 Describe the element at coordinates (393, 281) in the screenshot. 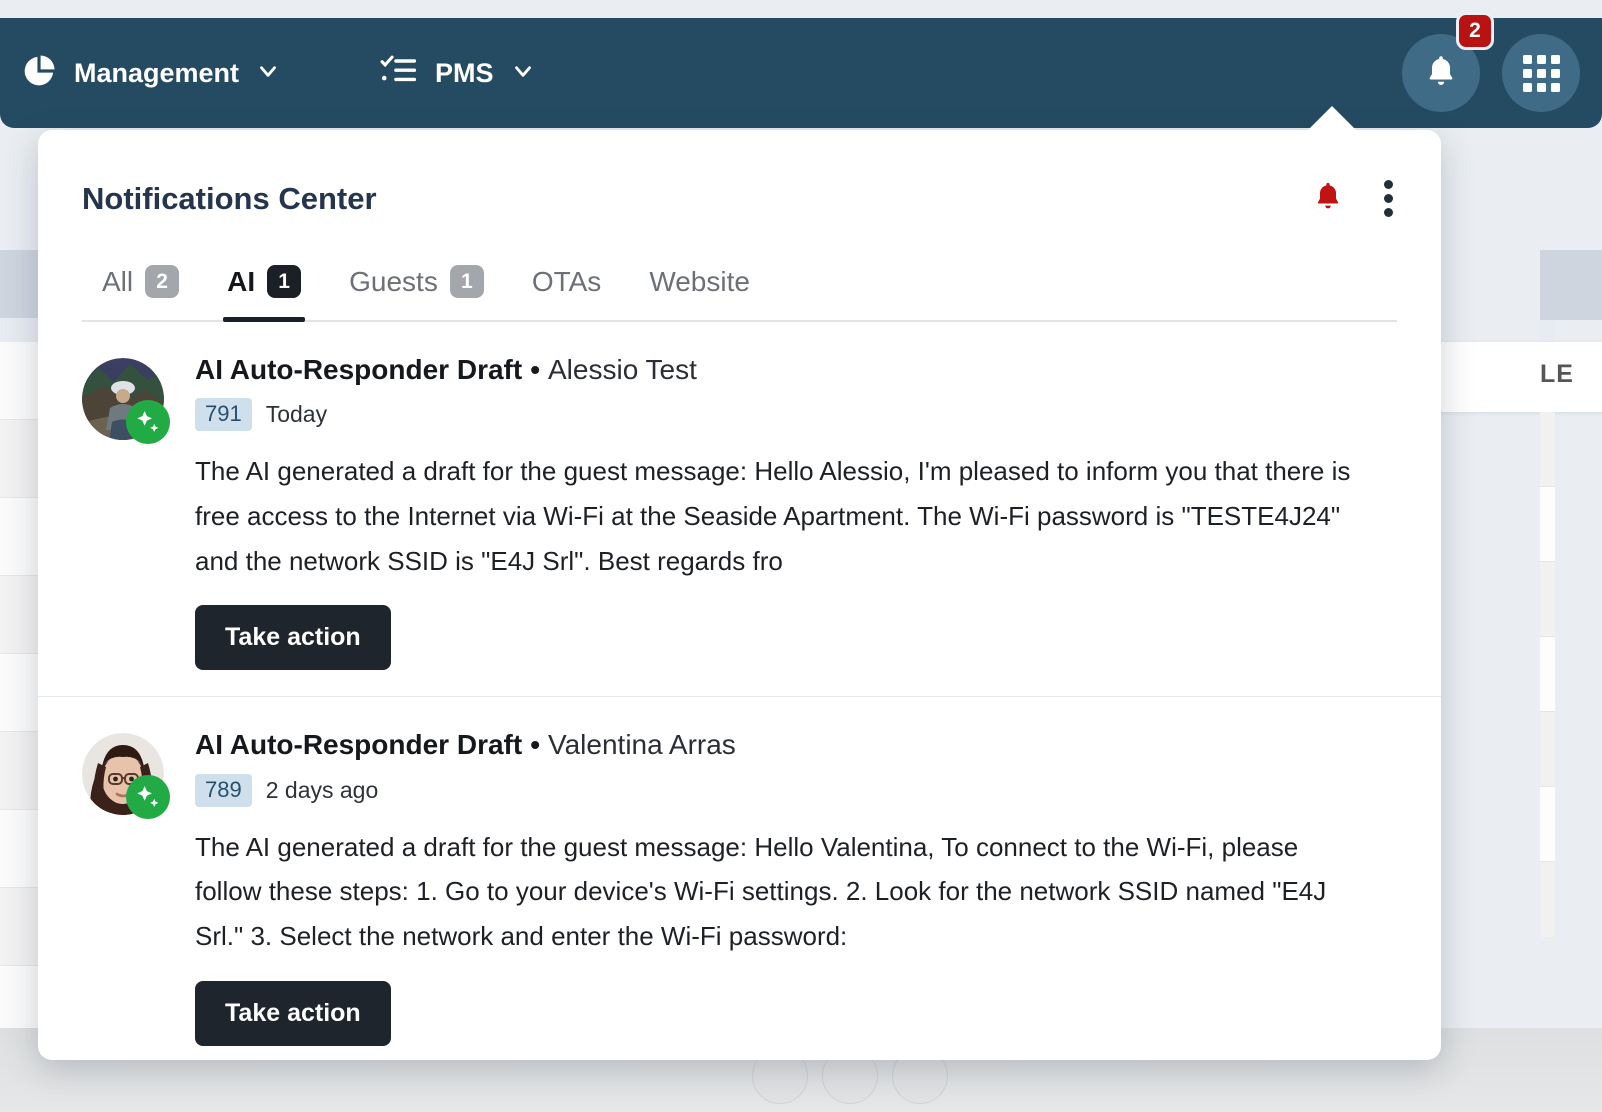

I see `tab-guests-label: Guests` at that location.